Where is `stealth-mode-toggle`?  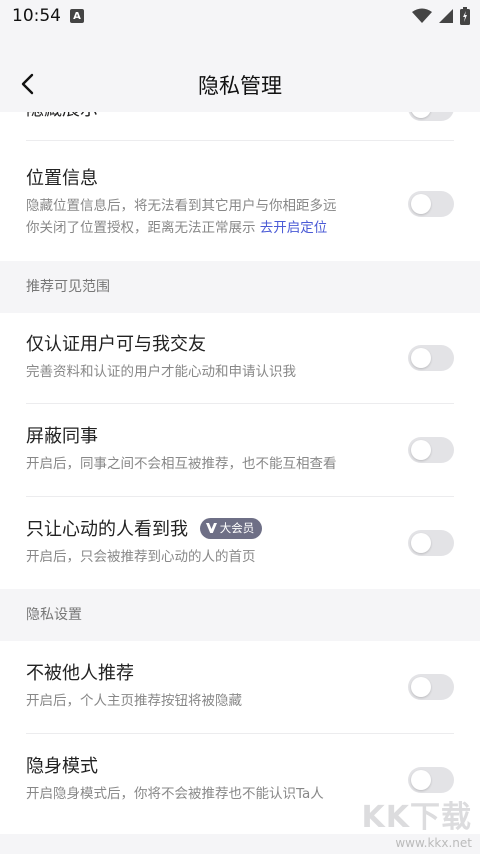 stealth-mode-toggle is located at coordinates (431, 780).